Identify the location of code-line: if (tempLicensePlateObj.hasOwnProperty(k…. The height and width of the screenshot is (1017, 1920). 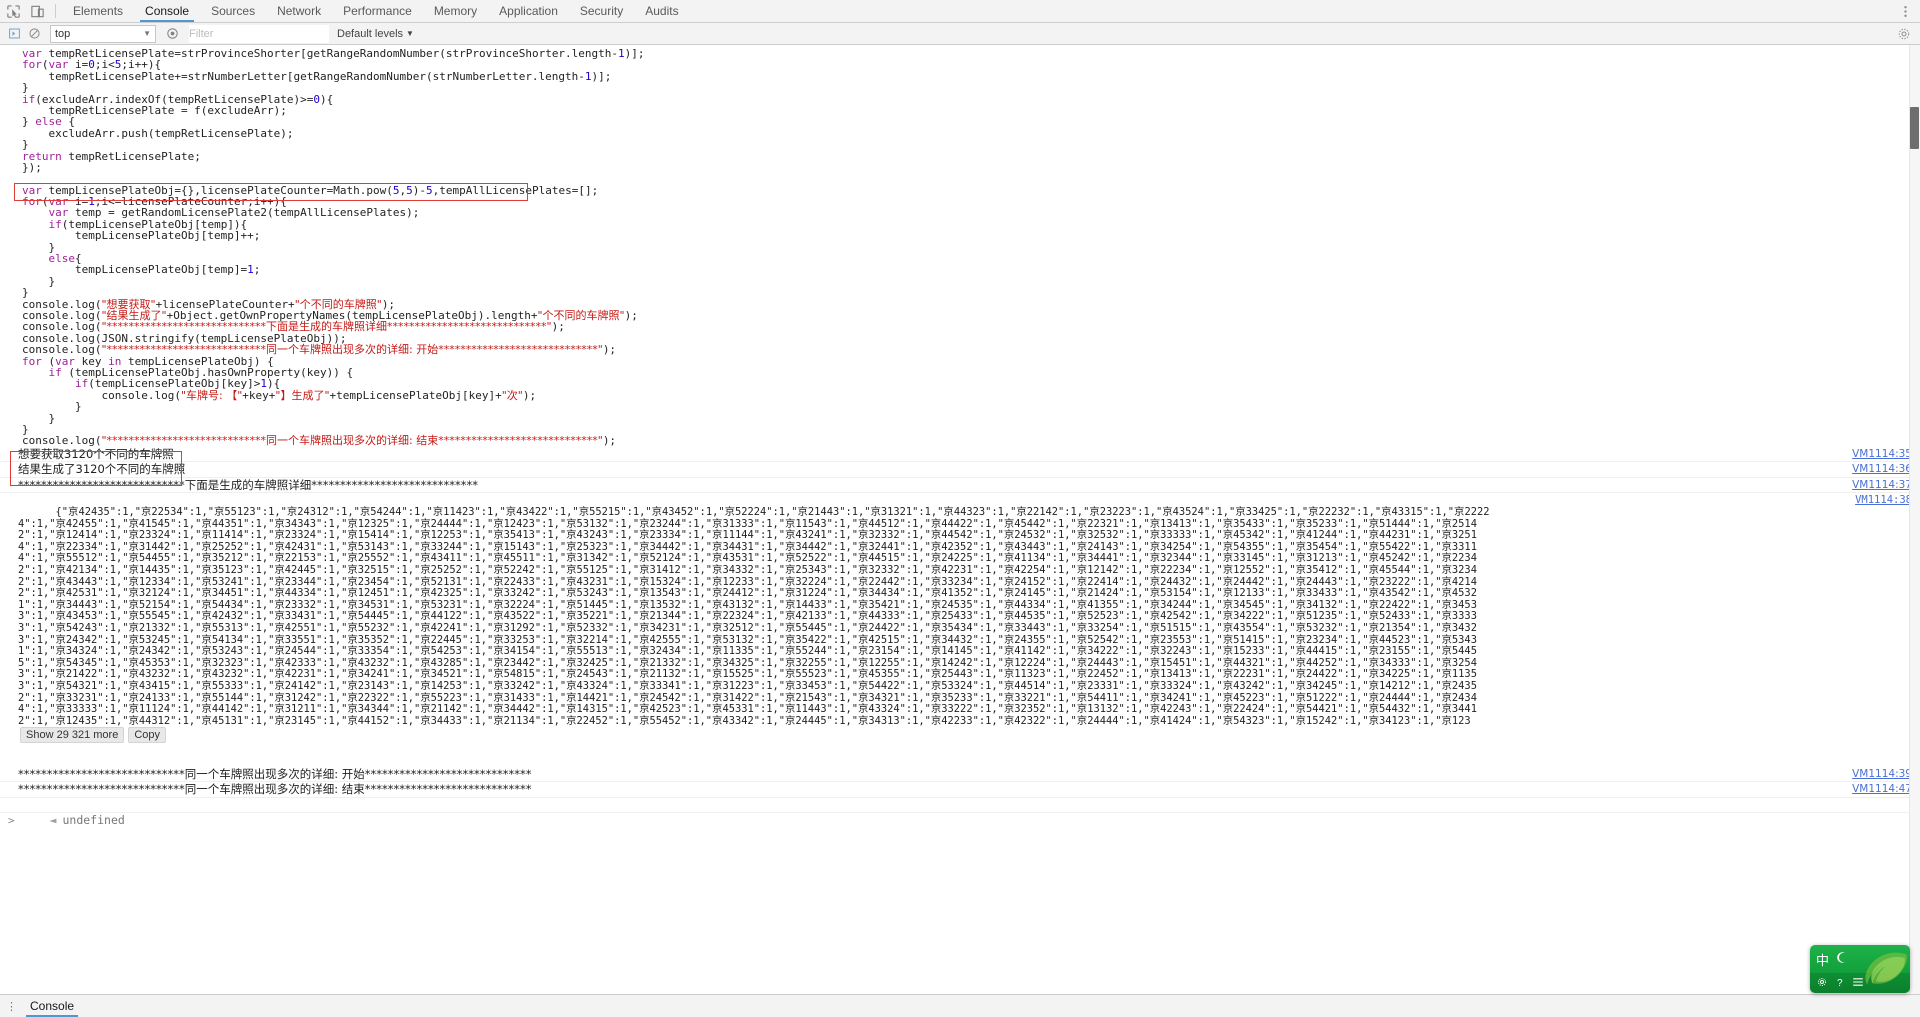
(201, 372).